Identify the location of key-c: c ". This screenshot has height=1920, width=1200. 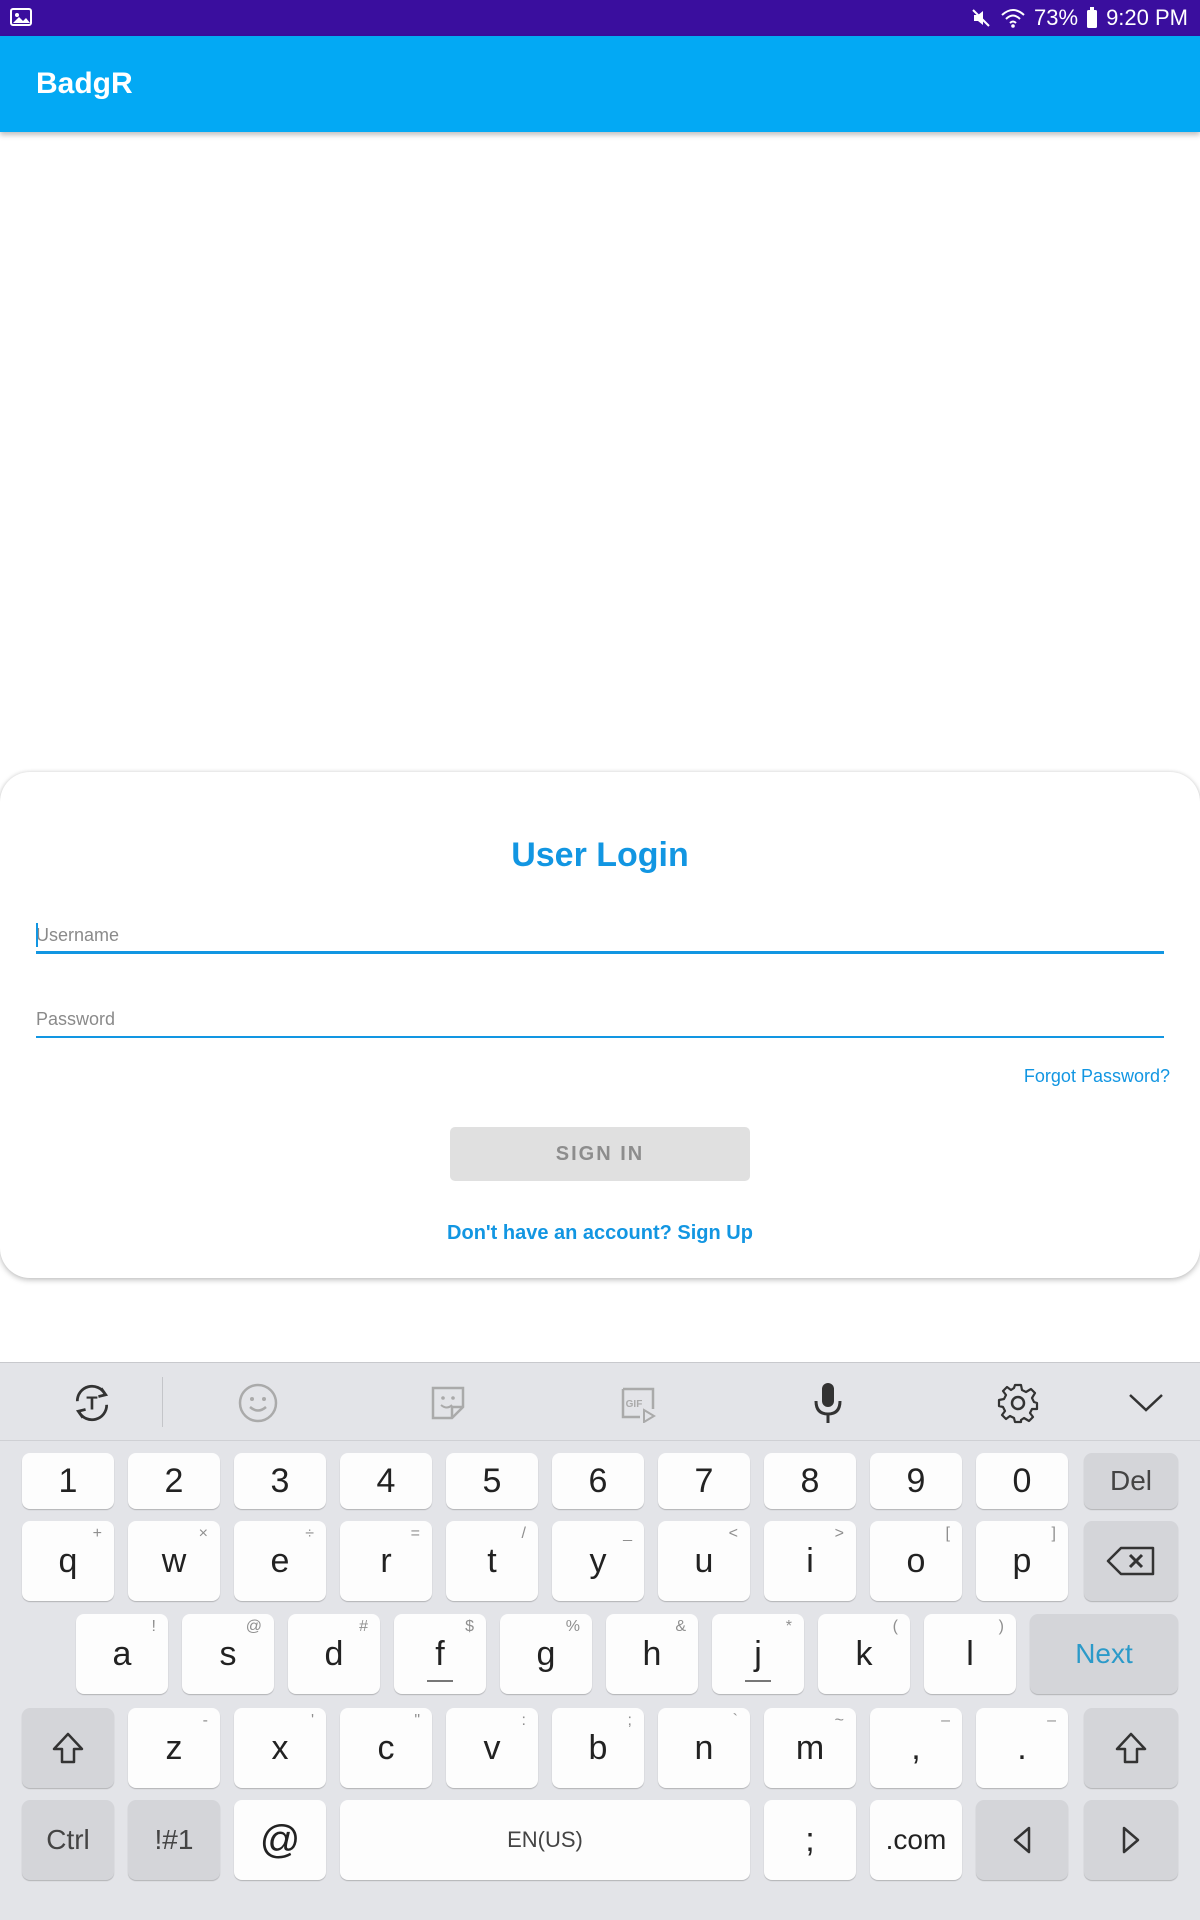
(386, 1748).